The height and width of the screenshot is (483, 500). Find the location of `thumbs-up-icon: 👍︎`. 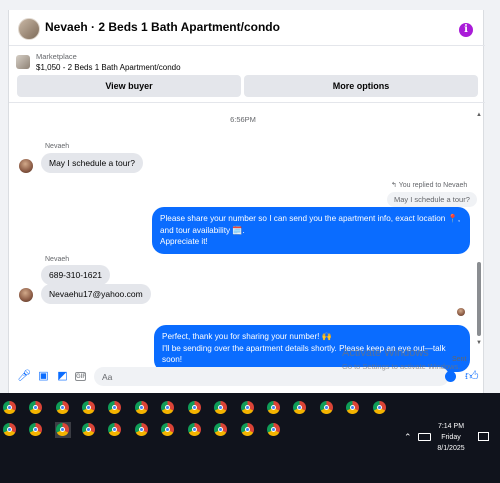

thumbs-up-icon: 👍︎ is located at coordinates (472, 376).